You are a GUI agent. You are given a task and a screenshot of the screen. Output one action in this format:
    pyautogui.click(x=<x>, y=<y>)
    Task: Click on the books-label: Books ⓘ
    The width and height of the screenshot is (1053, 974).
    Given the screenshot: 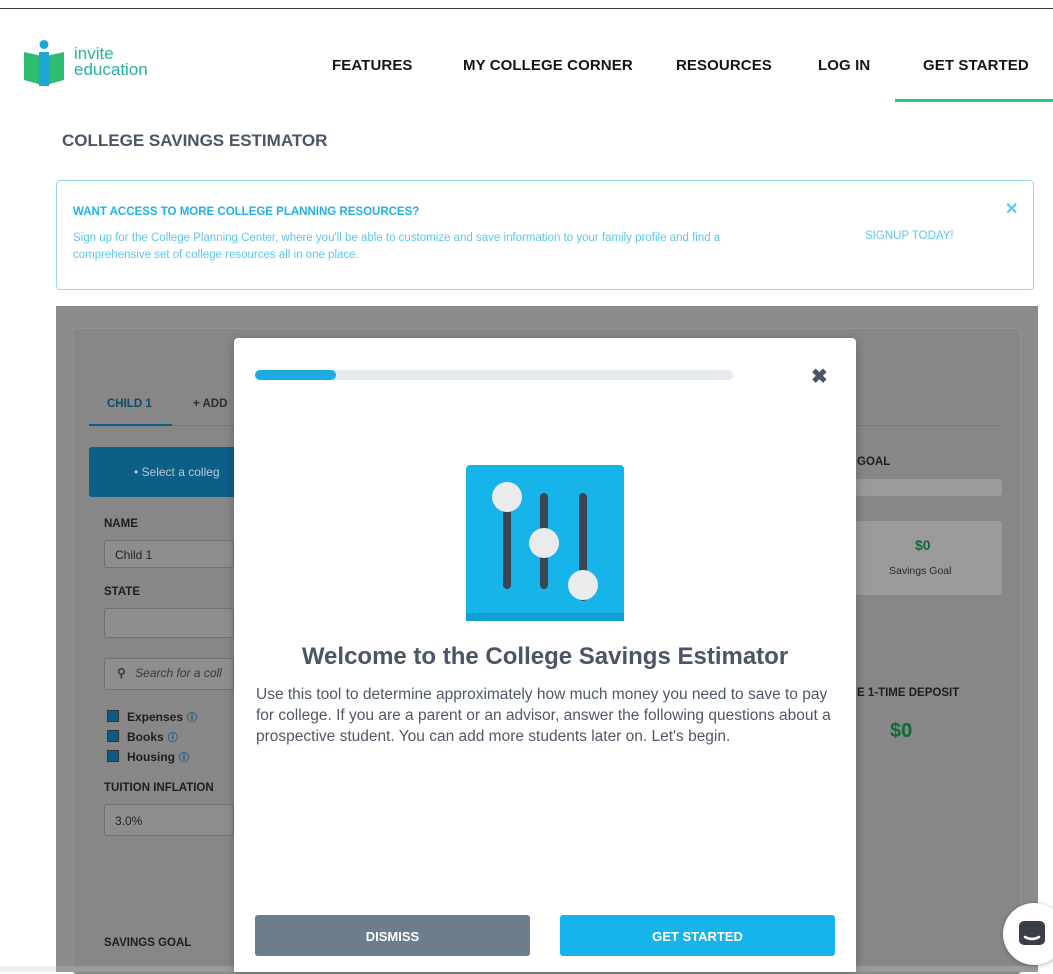 What is the action you would take?
    pyautogui.click(x=152, y=736)
    